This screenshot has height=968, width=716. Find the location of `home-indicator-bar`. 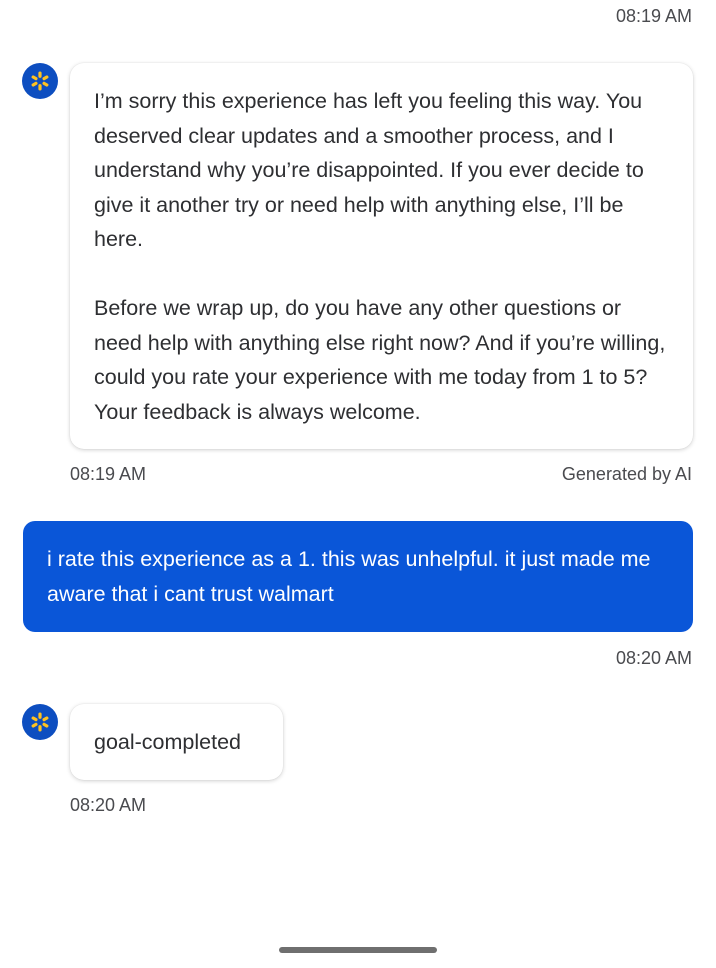

home-indicator-bar is located at coordinates (358, 950).